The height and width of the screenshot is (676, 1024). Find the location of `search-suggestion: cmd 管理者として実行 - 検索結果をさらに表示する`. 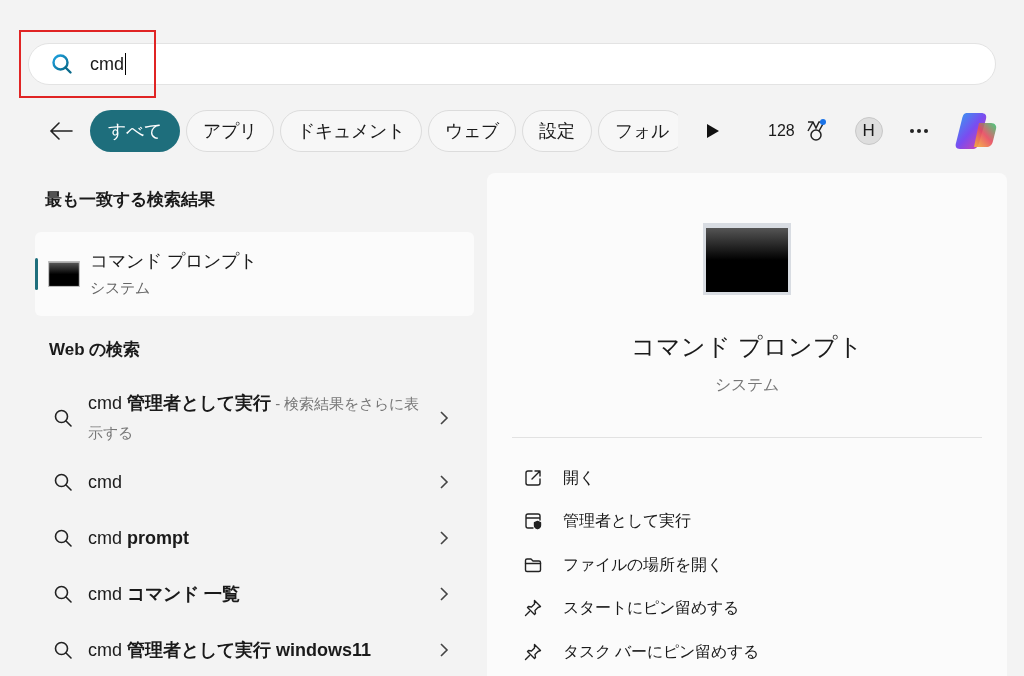

search-suggestion: cmd 管理者として実行 - 検索結果をさらに表示する is located at coordinates (254, 417).